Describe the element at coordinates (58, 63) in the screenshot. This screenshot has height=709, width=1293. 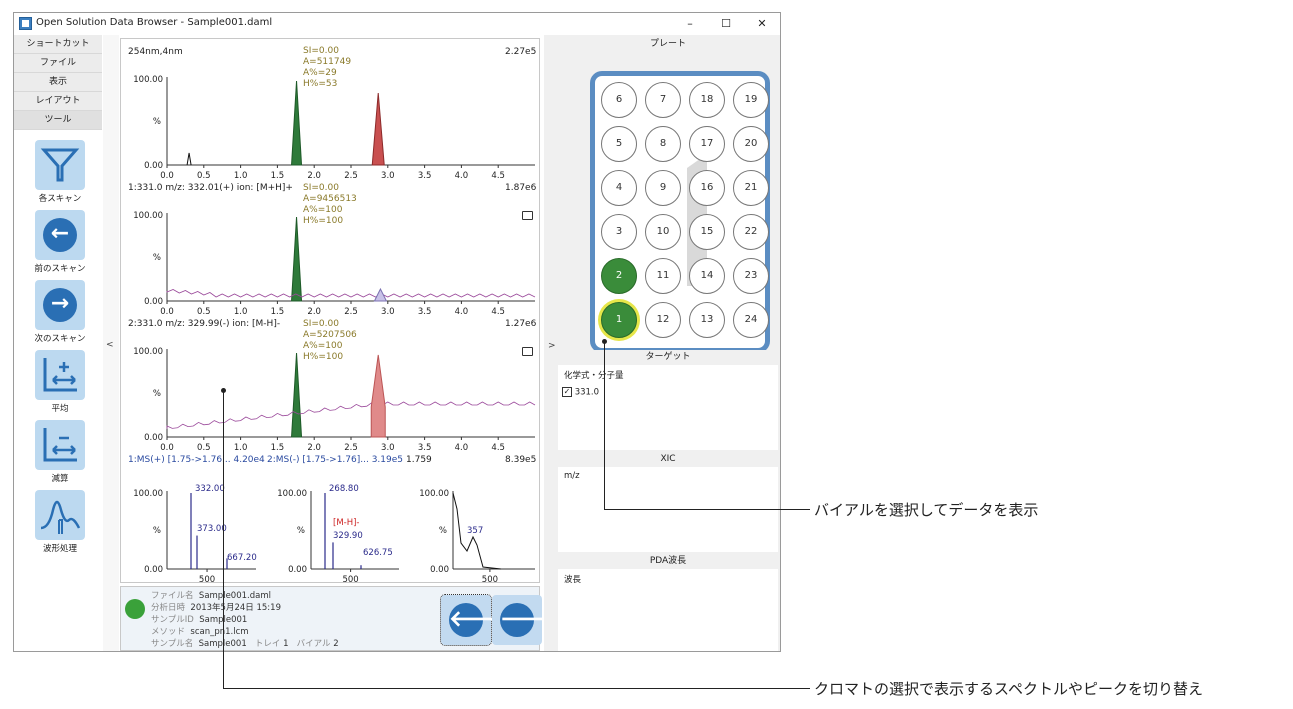
I see `tab-file: ファイル` at that location.